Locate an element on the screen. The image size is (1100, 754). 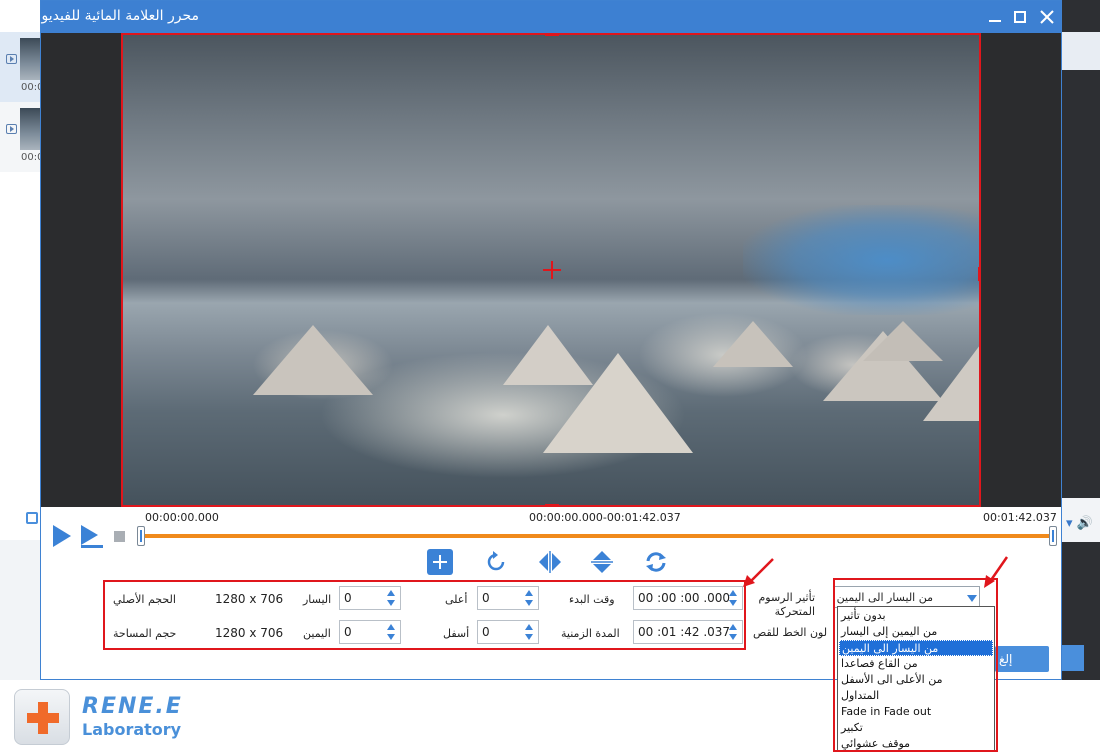
timeline-end-time: 00:01:42.037 is located at coordinates (1020, 517).